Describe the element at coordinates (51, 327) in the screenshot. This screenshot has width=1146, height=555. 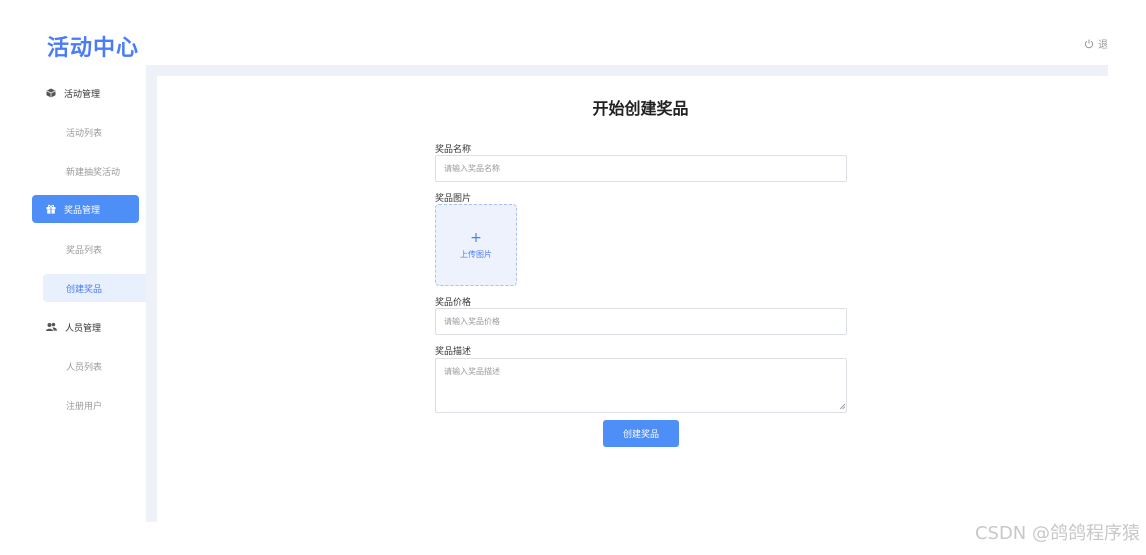
I see `users-icon` at that location.